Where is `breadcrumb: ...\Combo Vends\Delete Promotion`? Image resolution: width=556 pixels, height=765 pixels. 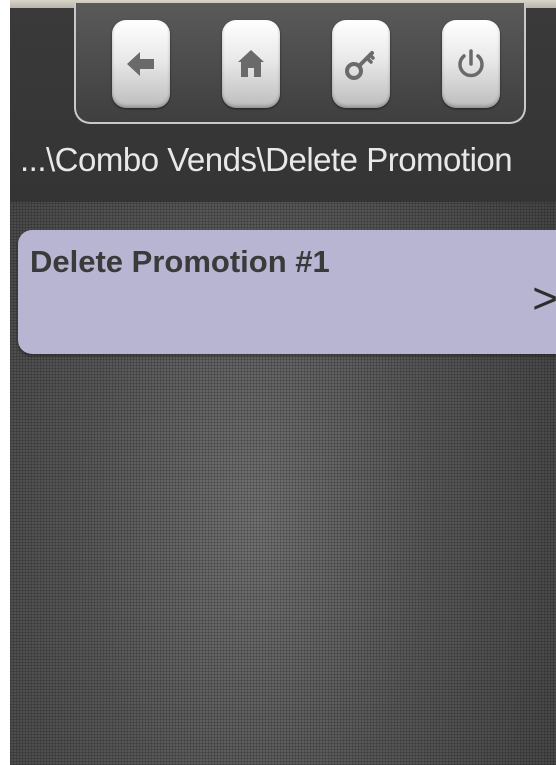
breadcrumb: ...\Combo Vends\Delete Promotion is located at coordinates (266, 159).